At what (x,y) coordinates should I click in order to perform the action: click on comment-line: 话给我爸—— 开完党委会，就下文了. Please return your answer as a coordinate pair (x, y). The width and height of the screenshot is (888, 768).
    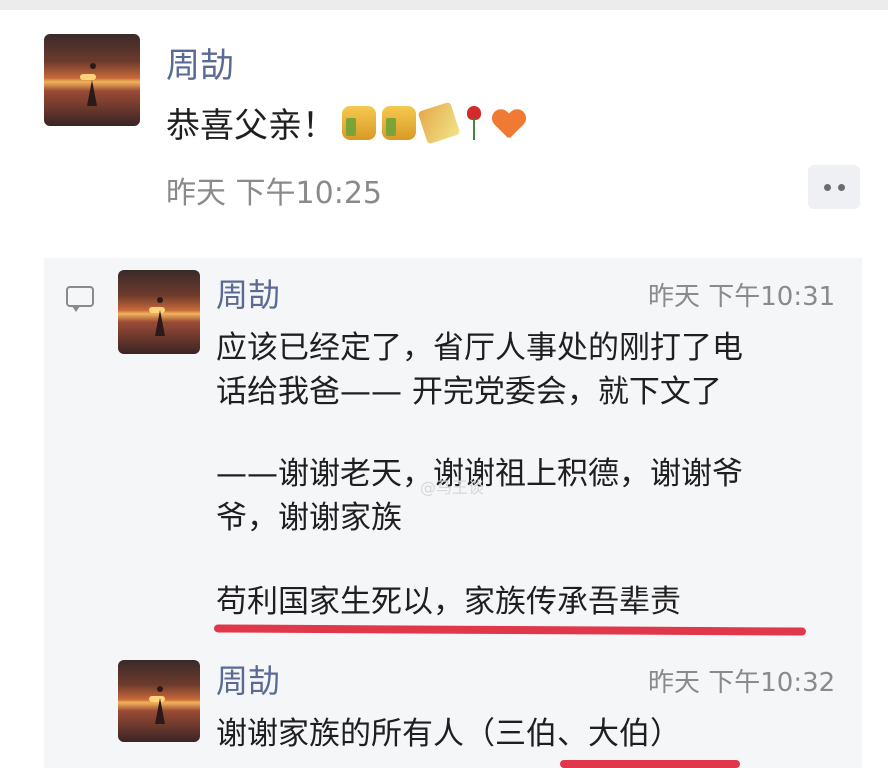
    Looking at the image, I should click on (469, 392).